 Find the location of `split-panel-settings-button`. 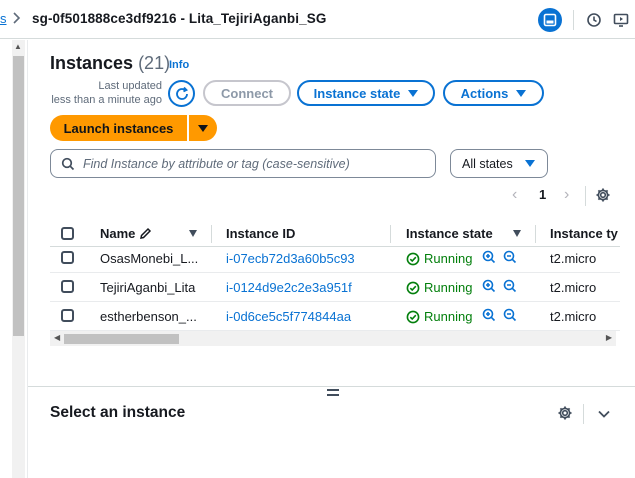

split-panel-settings-button is located at coordinates (565, 415).